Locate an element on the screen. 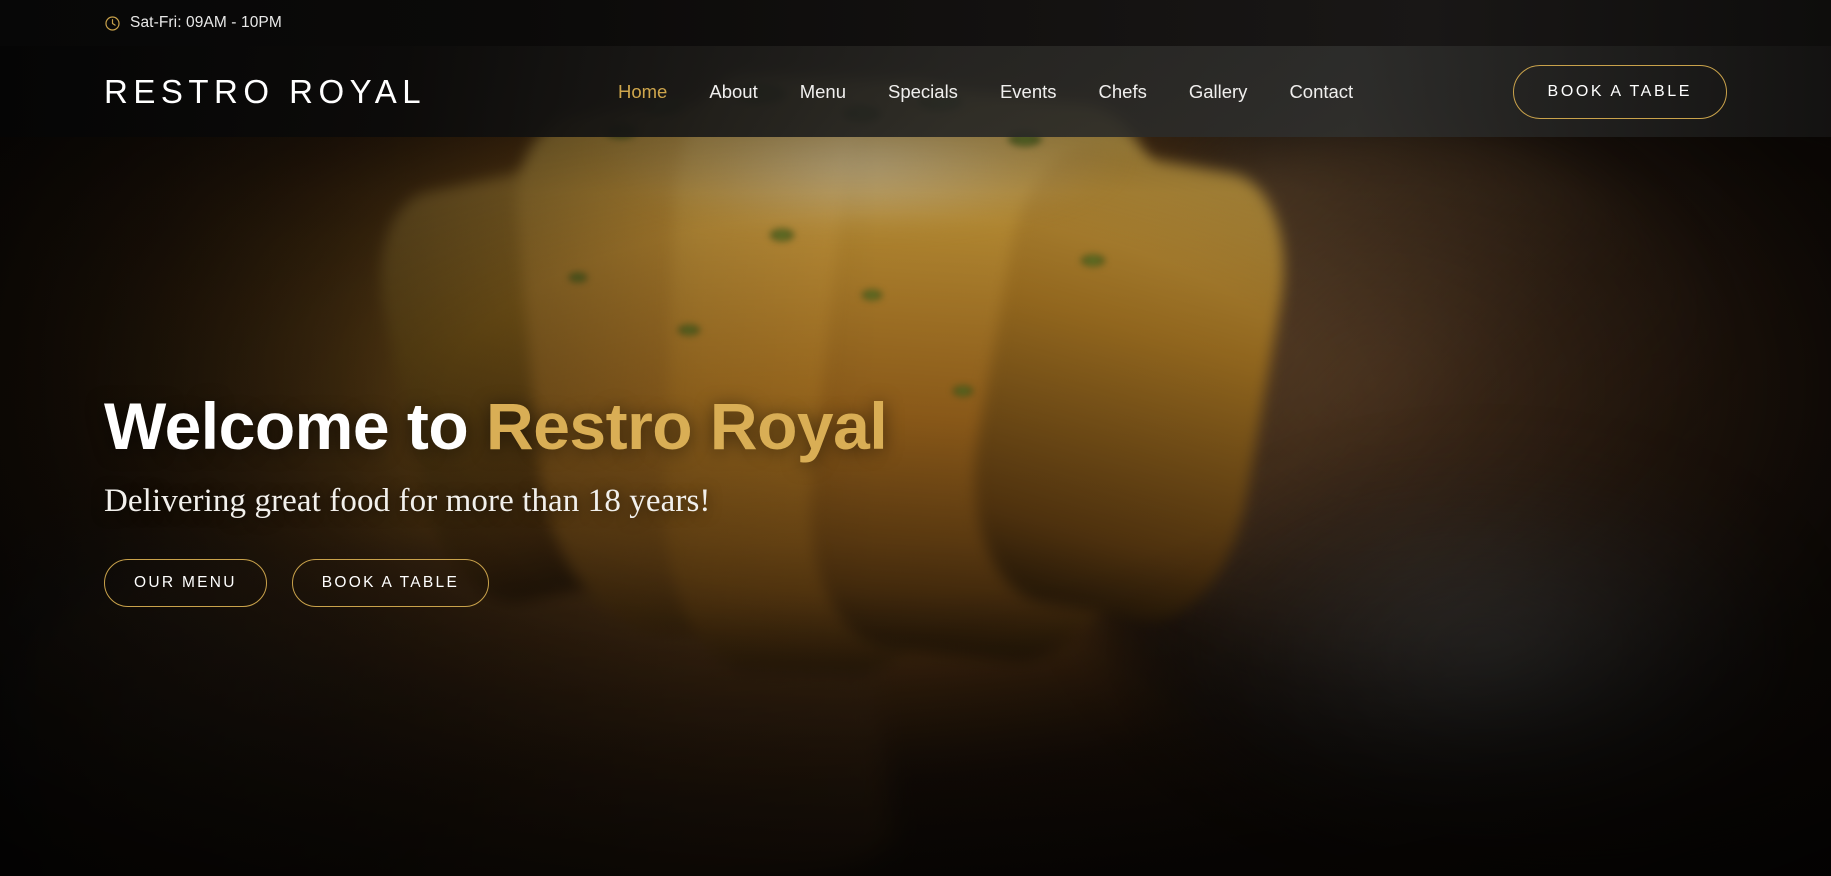  nav-item-chefs: Chefs is located at coordinates (1123, 92).